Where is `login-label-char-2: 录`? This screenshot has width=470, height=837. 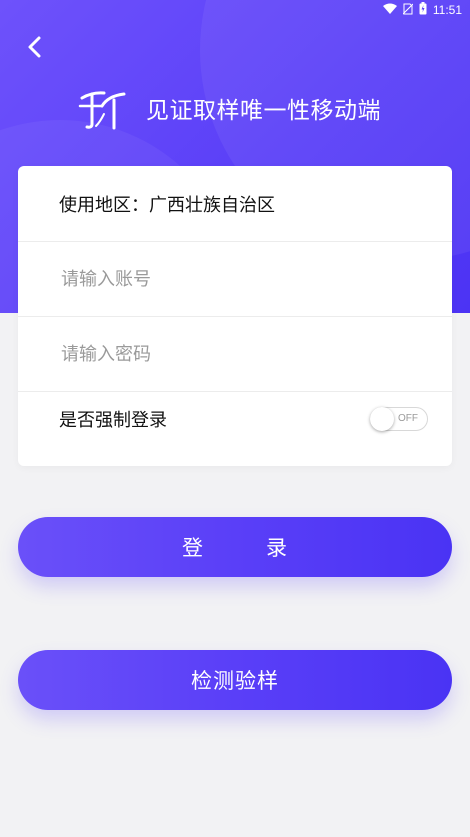 login-label-char-2: 录 is located at coordinates (277, 548).